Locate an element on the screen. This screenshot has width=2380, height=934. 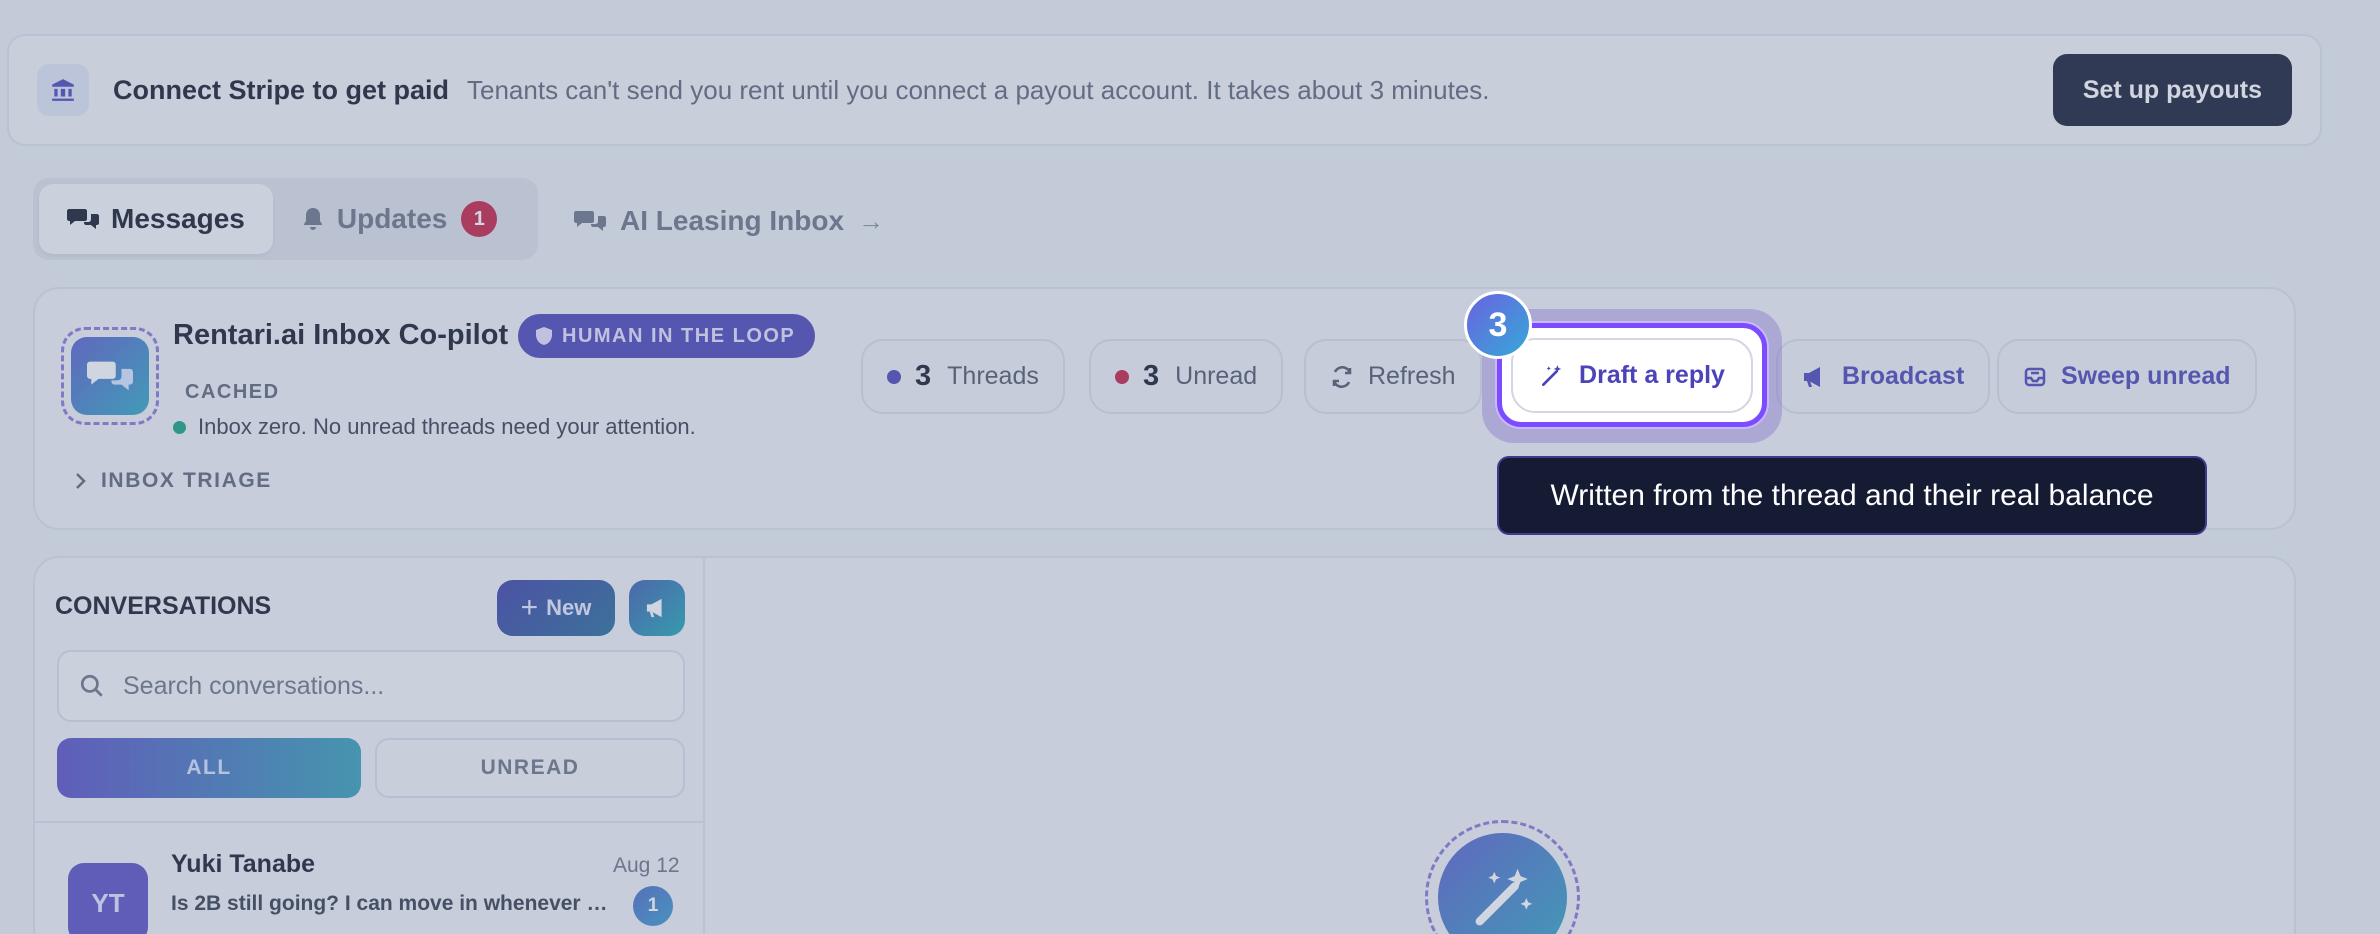
draft-reply-label: Draft a reply is located at coordinates (1652, 375).